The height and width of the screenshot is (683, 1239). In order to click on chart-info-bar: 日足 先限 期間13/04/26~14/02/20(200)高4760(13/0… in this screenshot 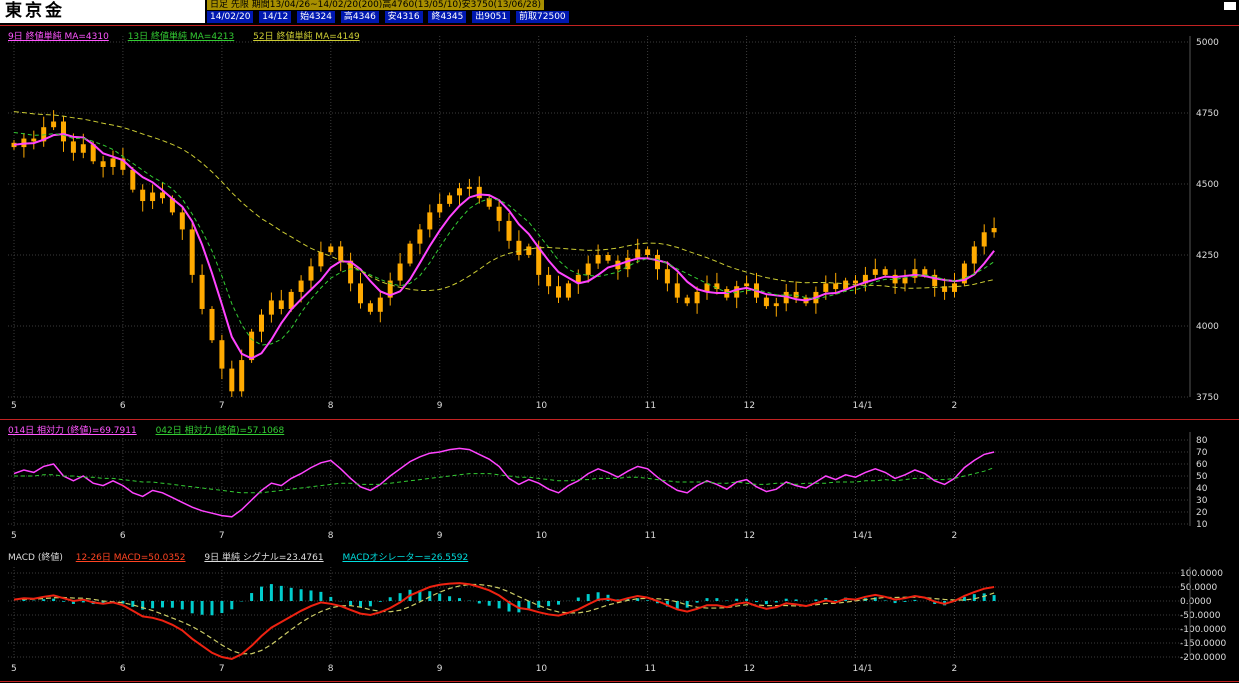, I will do `click(376, 5)`.